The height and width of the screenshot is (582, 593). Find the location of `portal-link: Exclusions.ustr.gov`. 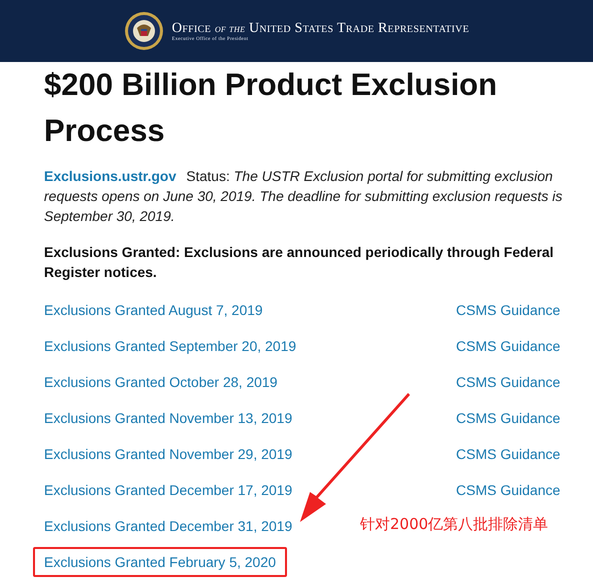

portal-link: Exclusions.ustr.gov is located at coordinates (110, 176).